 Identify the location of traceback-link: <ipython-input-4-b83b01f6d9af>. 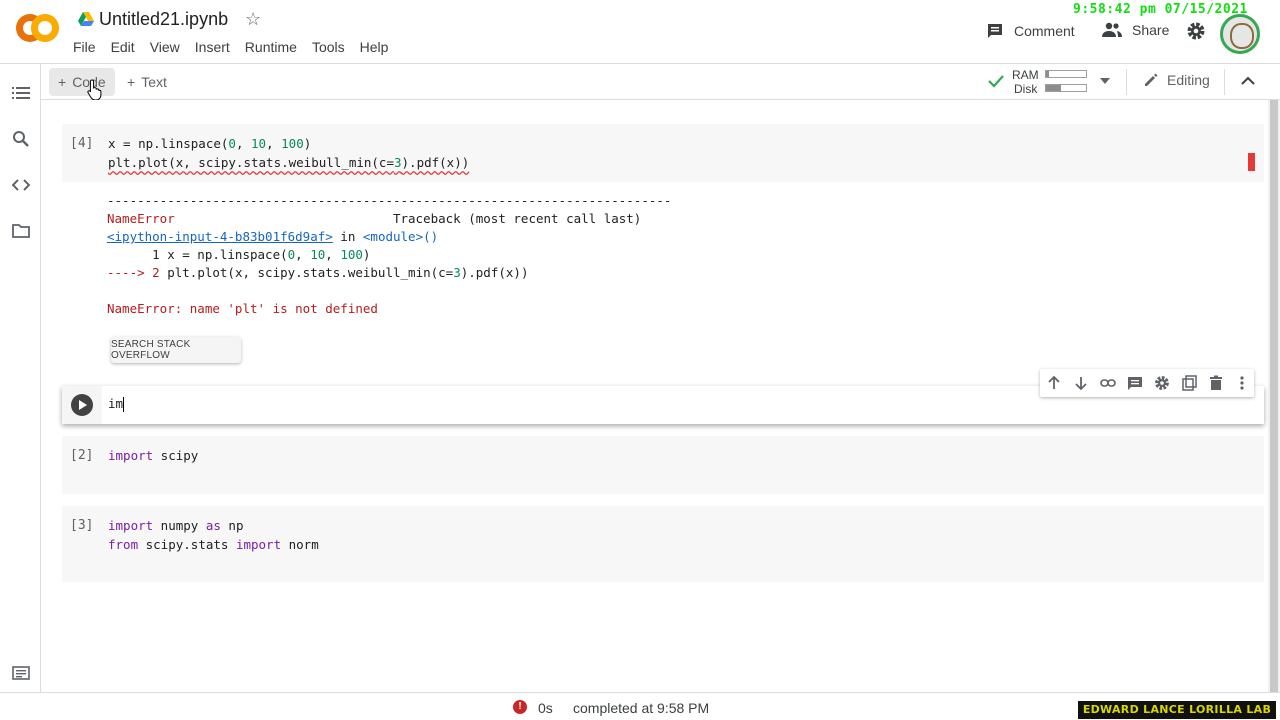
(220, 236).